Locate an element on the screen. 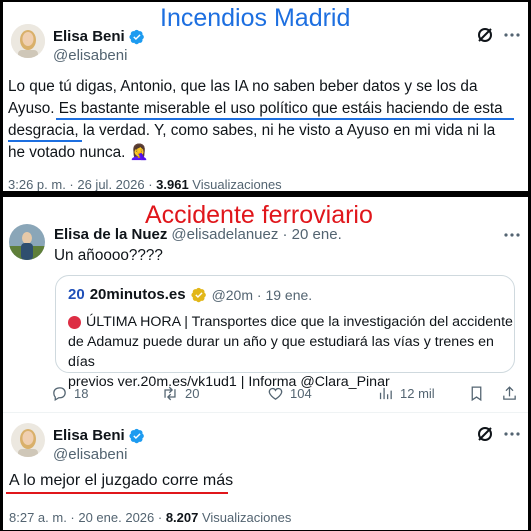  views-button: 12 mil is located at coordinates (406, 393).